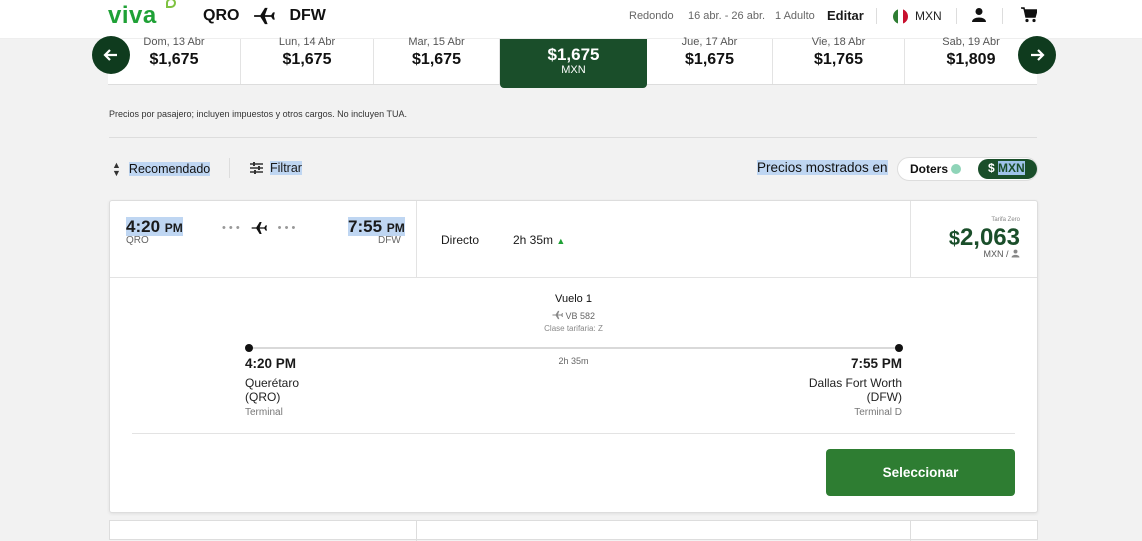 This screenshot has width=1142, height=541. I want to click on toggle-doters: Doters, so click(936, 169).